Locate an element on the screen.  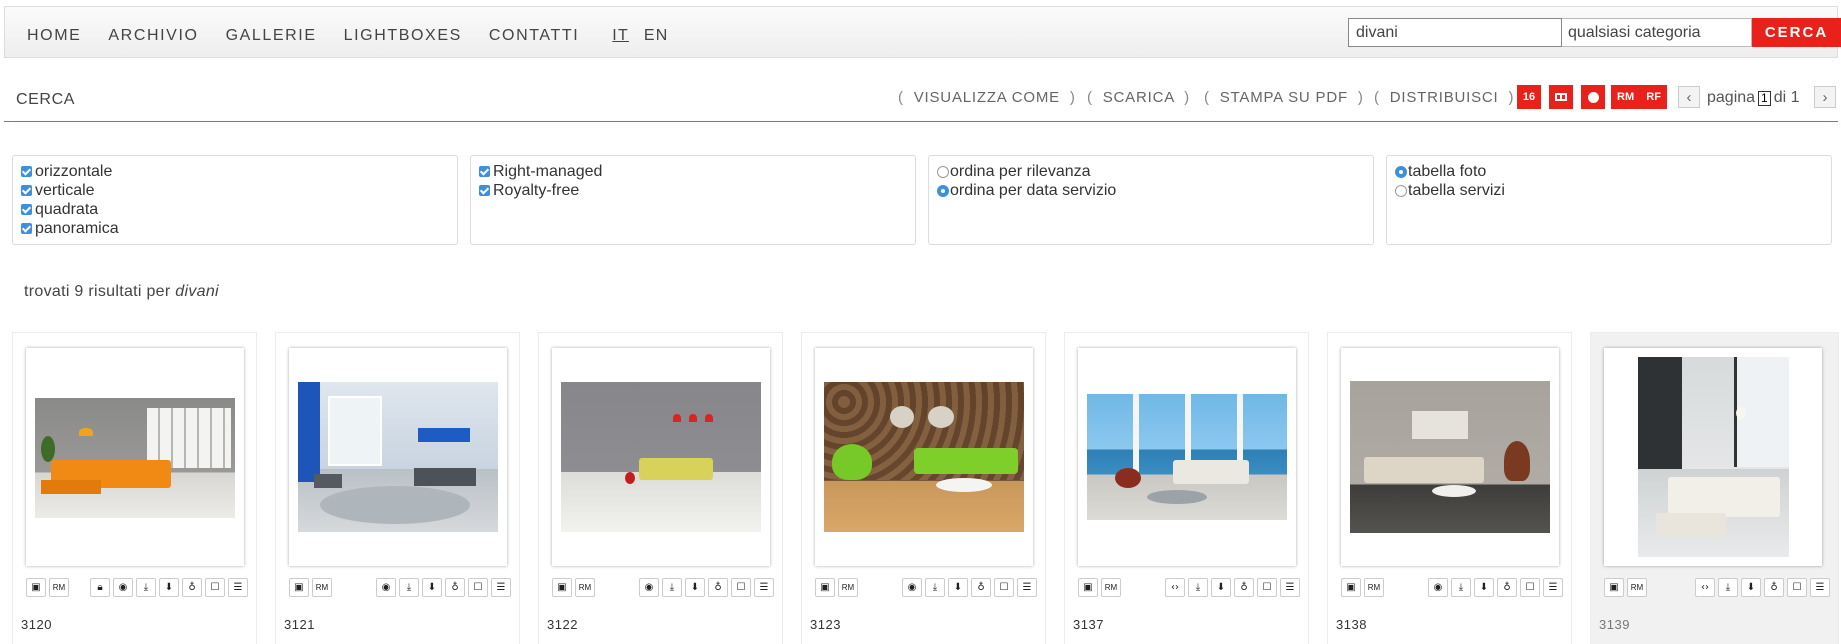
view-tabella-servizi: tabella servizi is located at coordinates (1613, 190).